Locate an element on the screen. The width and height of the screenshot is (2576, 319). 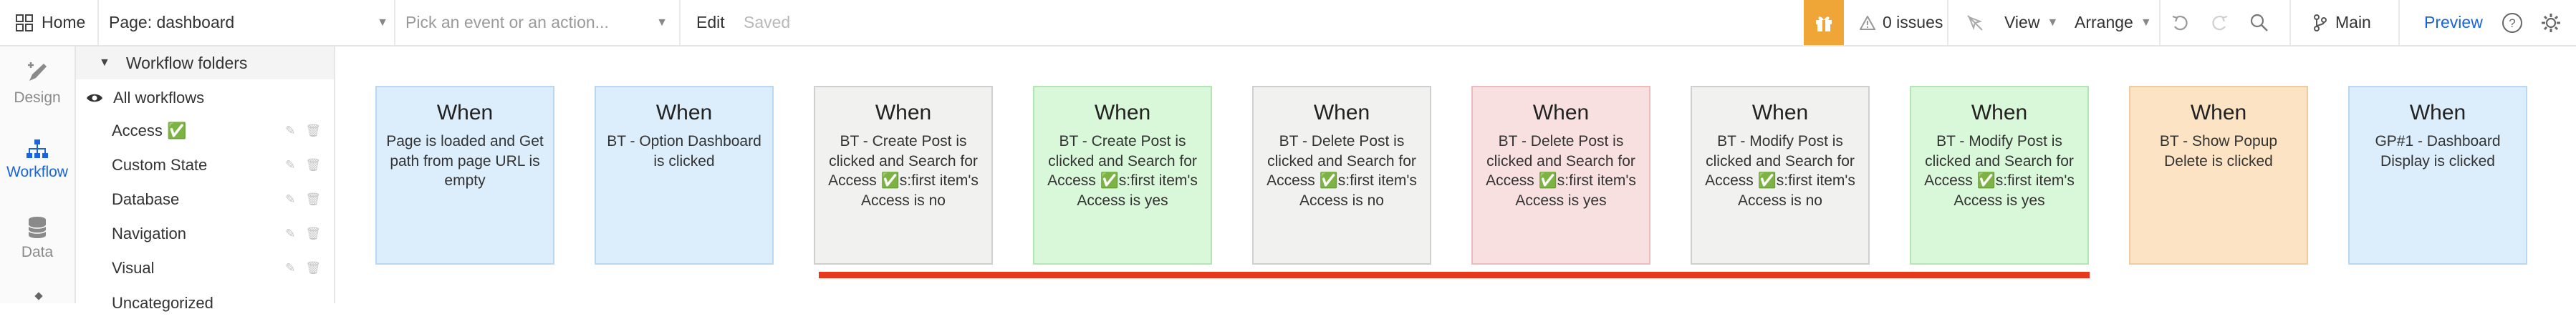
preview-label: Preview is located at coordinates (2453, 22).